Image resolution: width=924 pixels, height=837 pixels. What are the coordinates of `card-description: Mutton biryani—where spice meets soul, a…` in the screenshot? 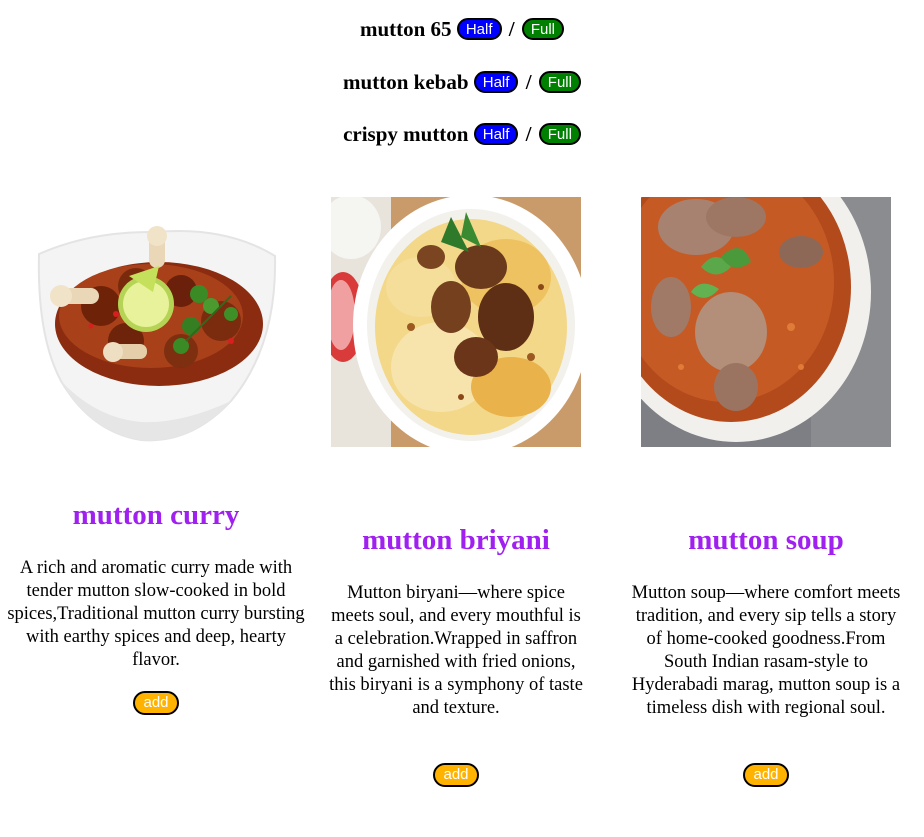 It's located at (456, 650).